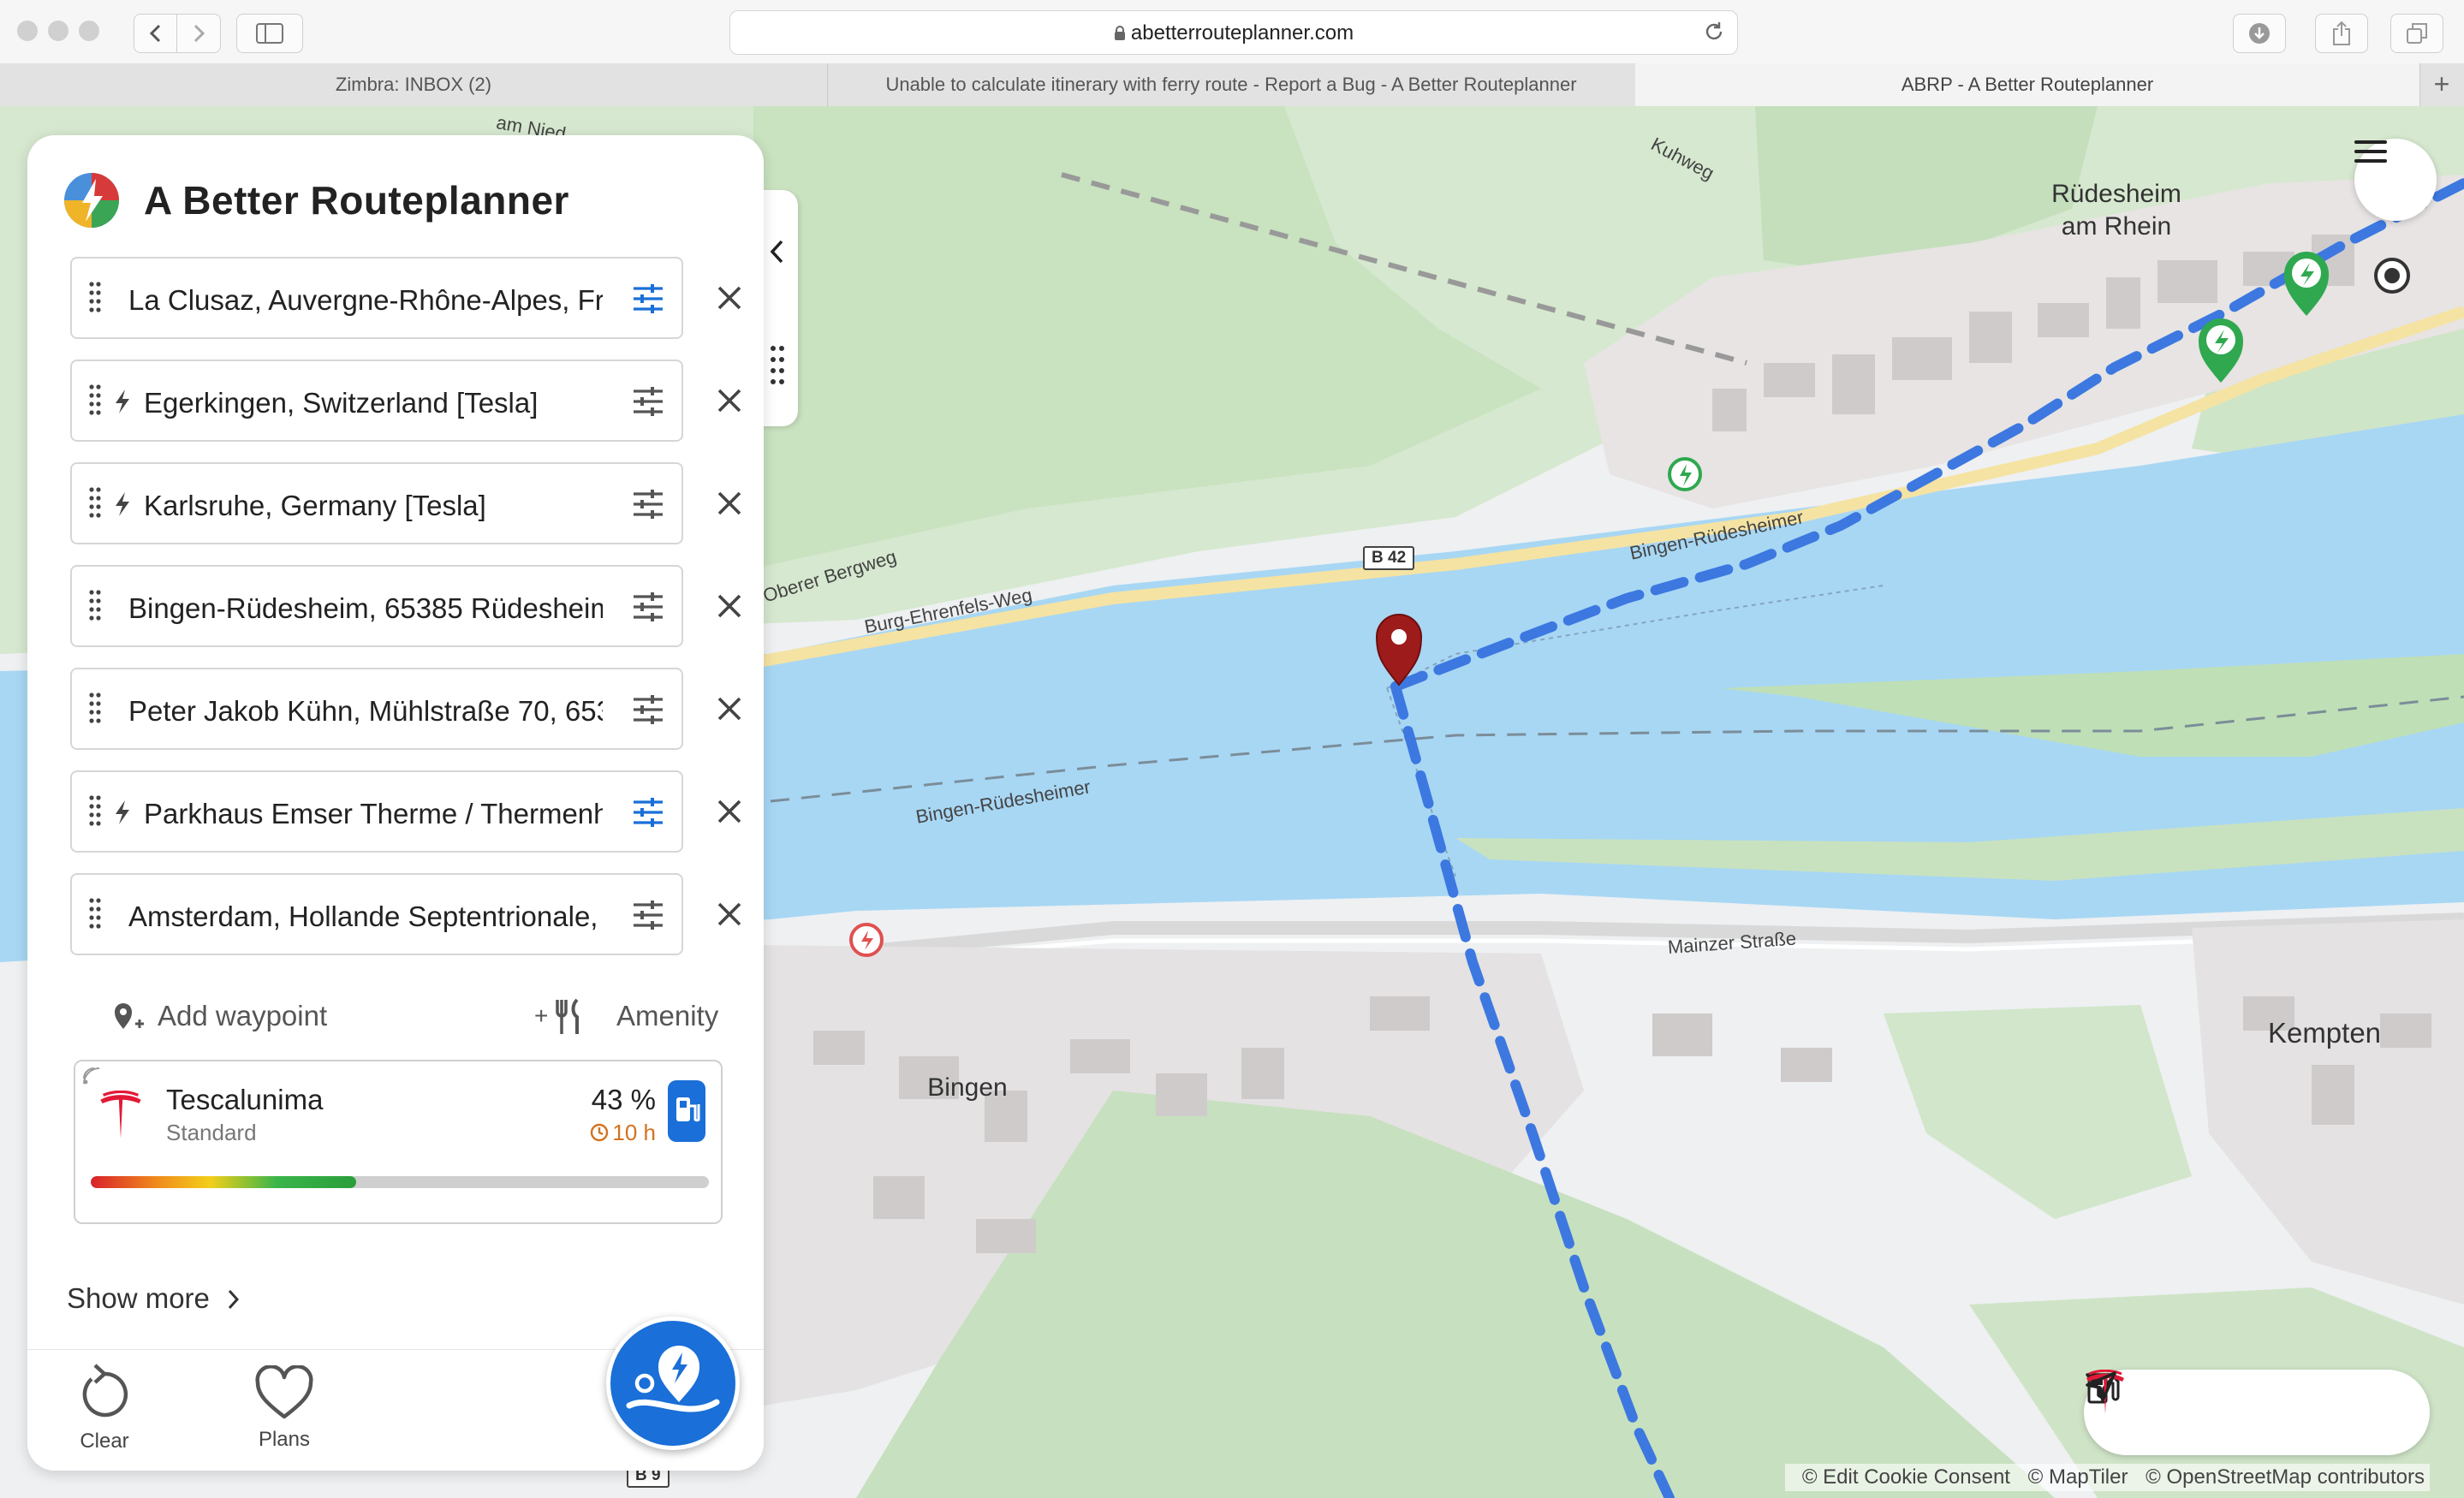 The image size is (2464, 1498). I want to click on sidebar-icon, so click(269, 33).